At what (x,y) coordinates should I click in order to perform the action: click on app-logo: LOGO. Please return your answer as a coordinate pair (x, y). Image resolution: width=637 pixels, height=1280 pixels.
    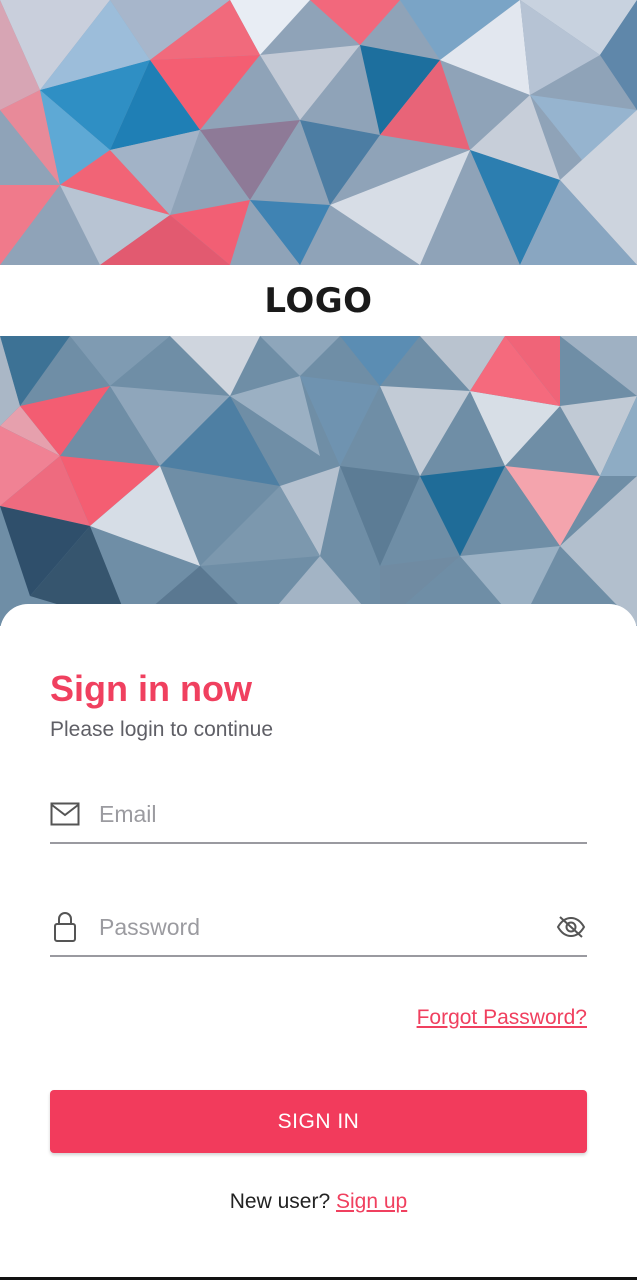
    Looking at the image, I should click on (318, 300).